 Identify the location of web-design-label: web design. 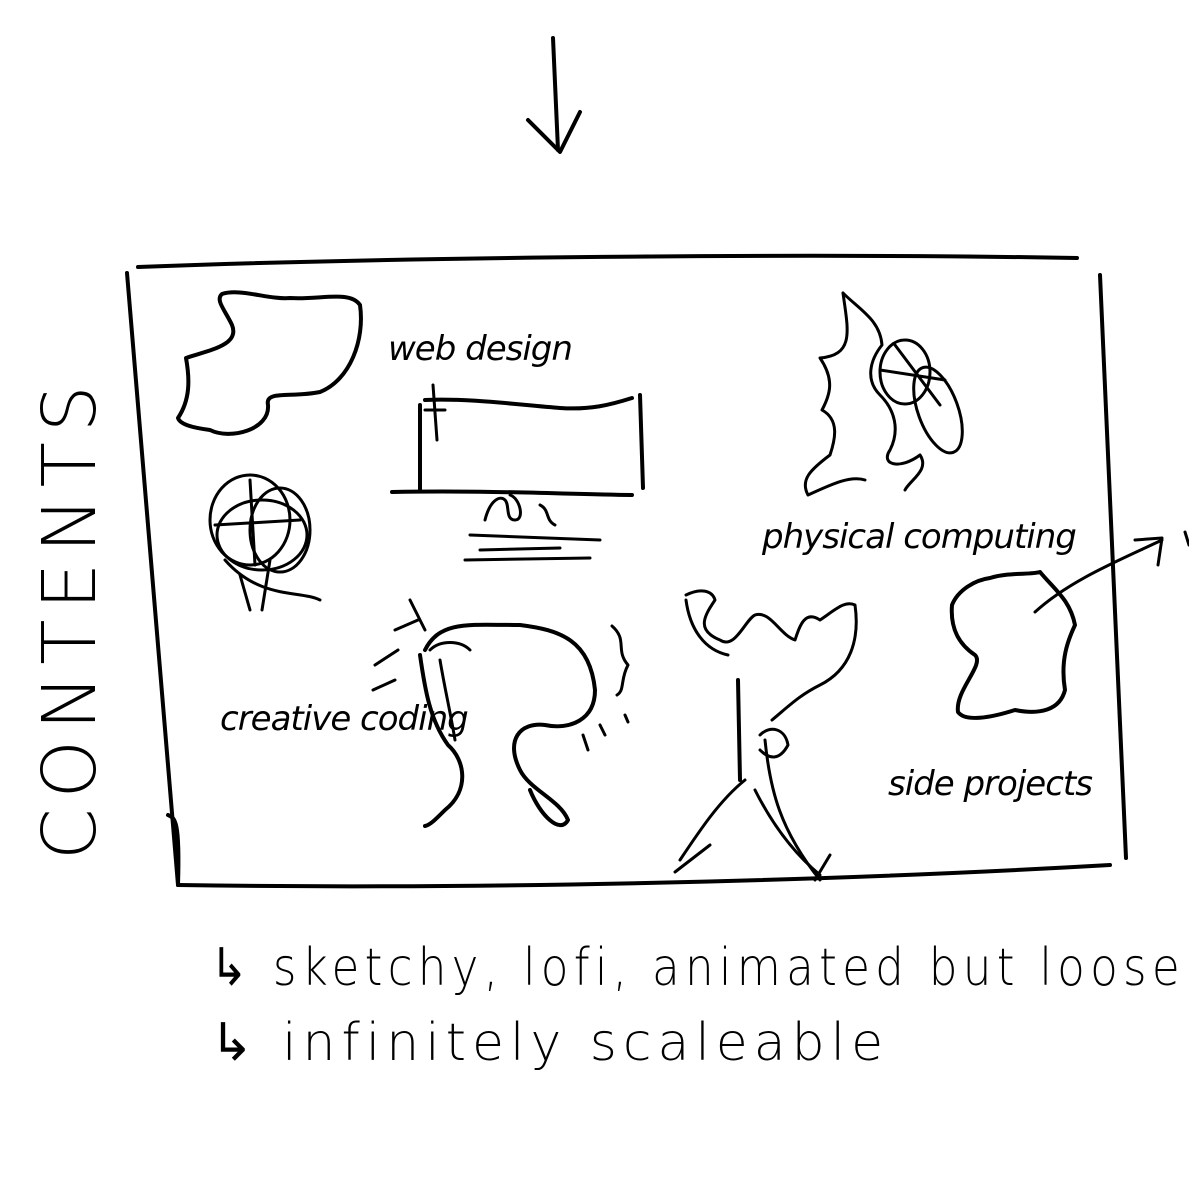
(480, 349).